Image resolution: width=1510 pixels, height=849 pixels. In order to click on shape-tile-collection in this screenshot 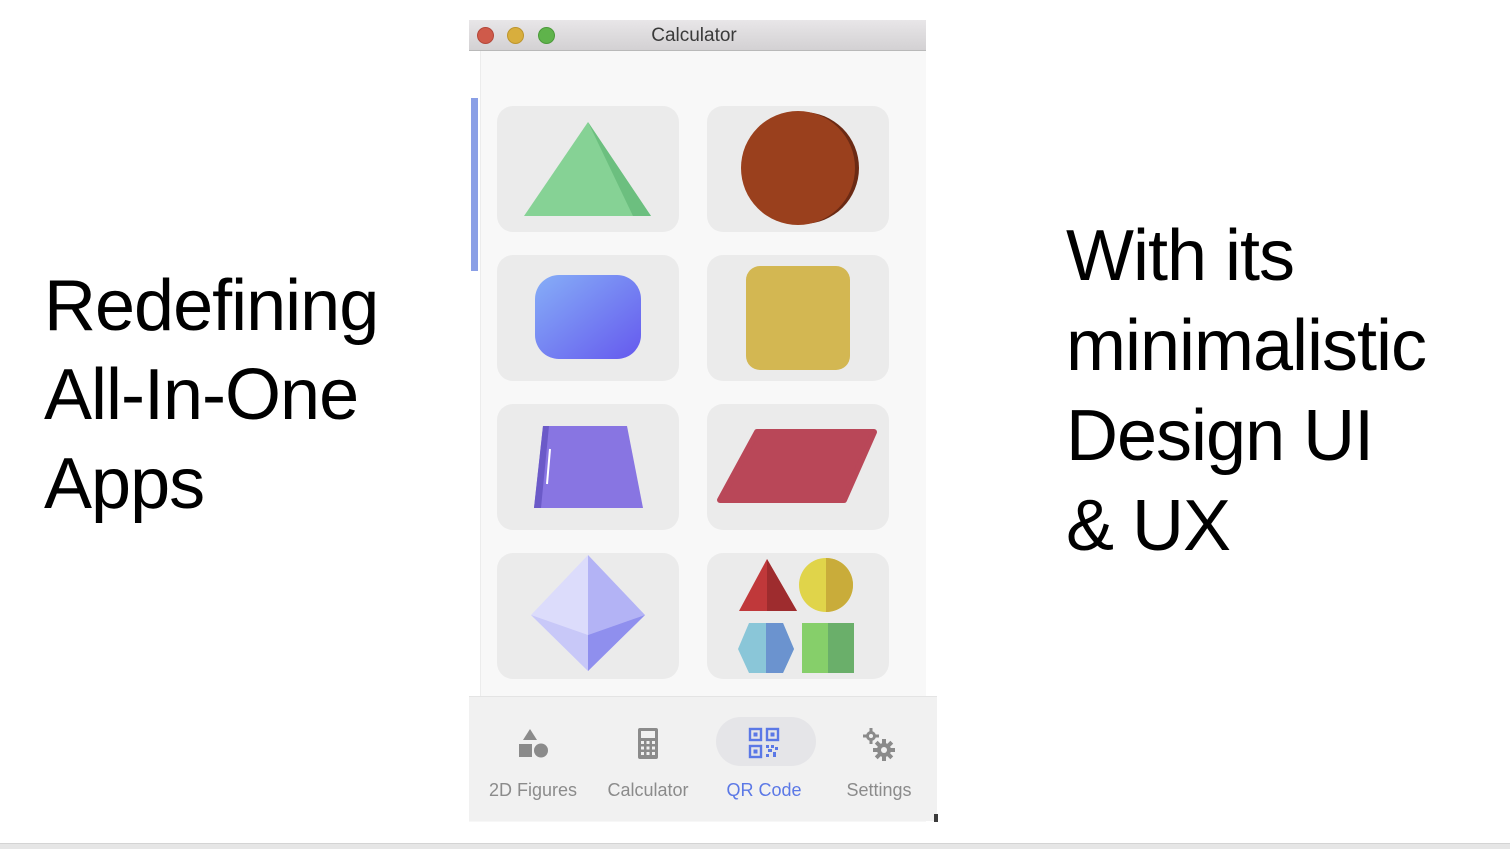, I will do `click(798, 616)`.